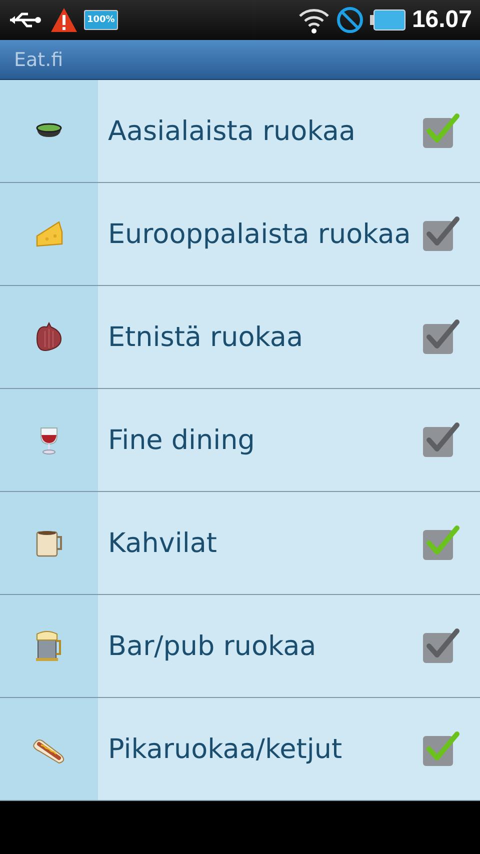 This screenshot has width=480, height=854. What do you see at coordinates (64, 20) in the screenshot?
I see `warning-icon` at bounding box center [64, 20].